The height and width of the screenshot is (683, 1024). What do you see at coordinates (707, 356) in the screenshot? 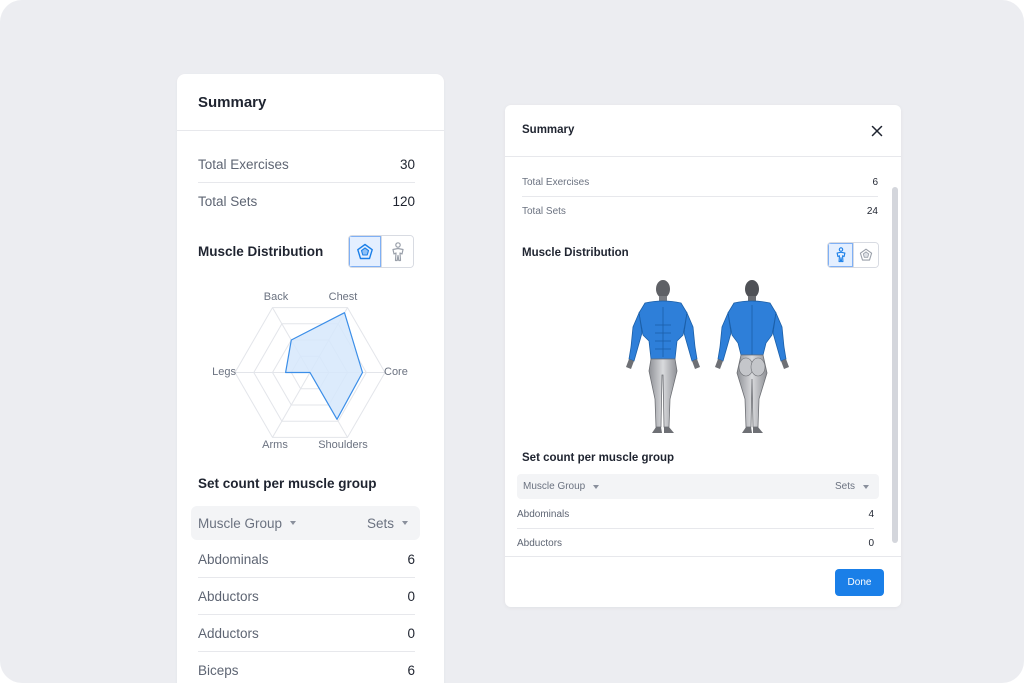
I see `muscle-body-map` at bounding box center [707, 356].